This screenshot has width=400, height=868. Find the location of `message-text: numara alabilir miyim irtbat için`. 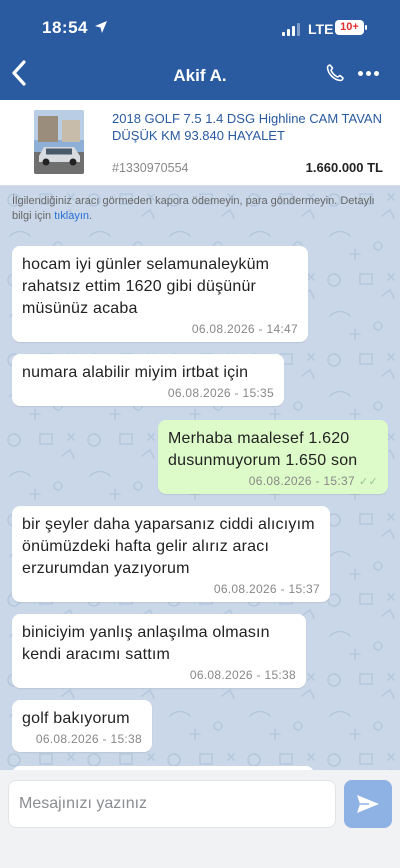

message-text: numara alabilir miyim irtbat için is located at coordinates (135, 372).